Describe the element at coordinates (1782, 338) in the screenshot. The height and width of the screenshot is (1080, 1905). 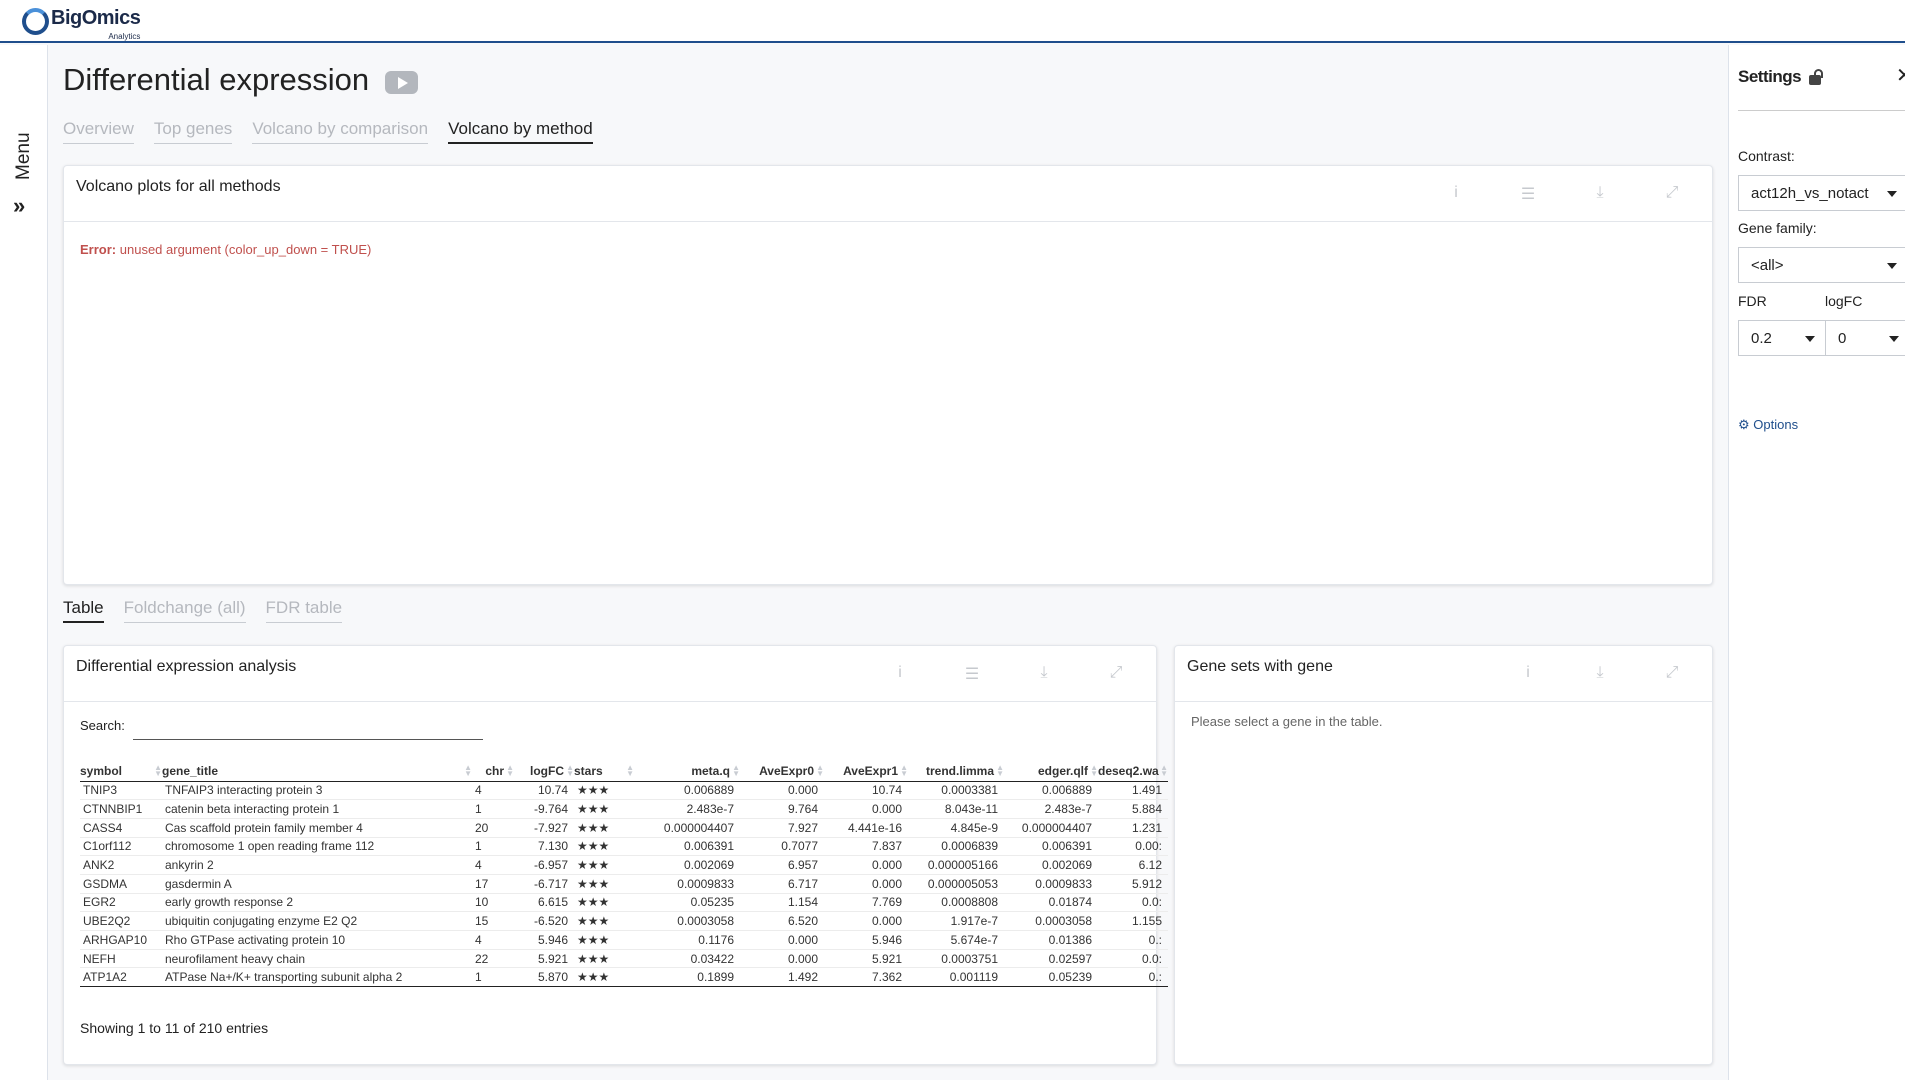
I see `fdr-select: 0.2` at that location.